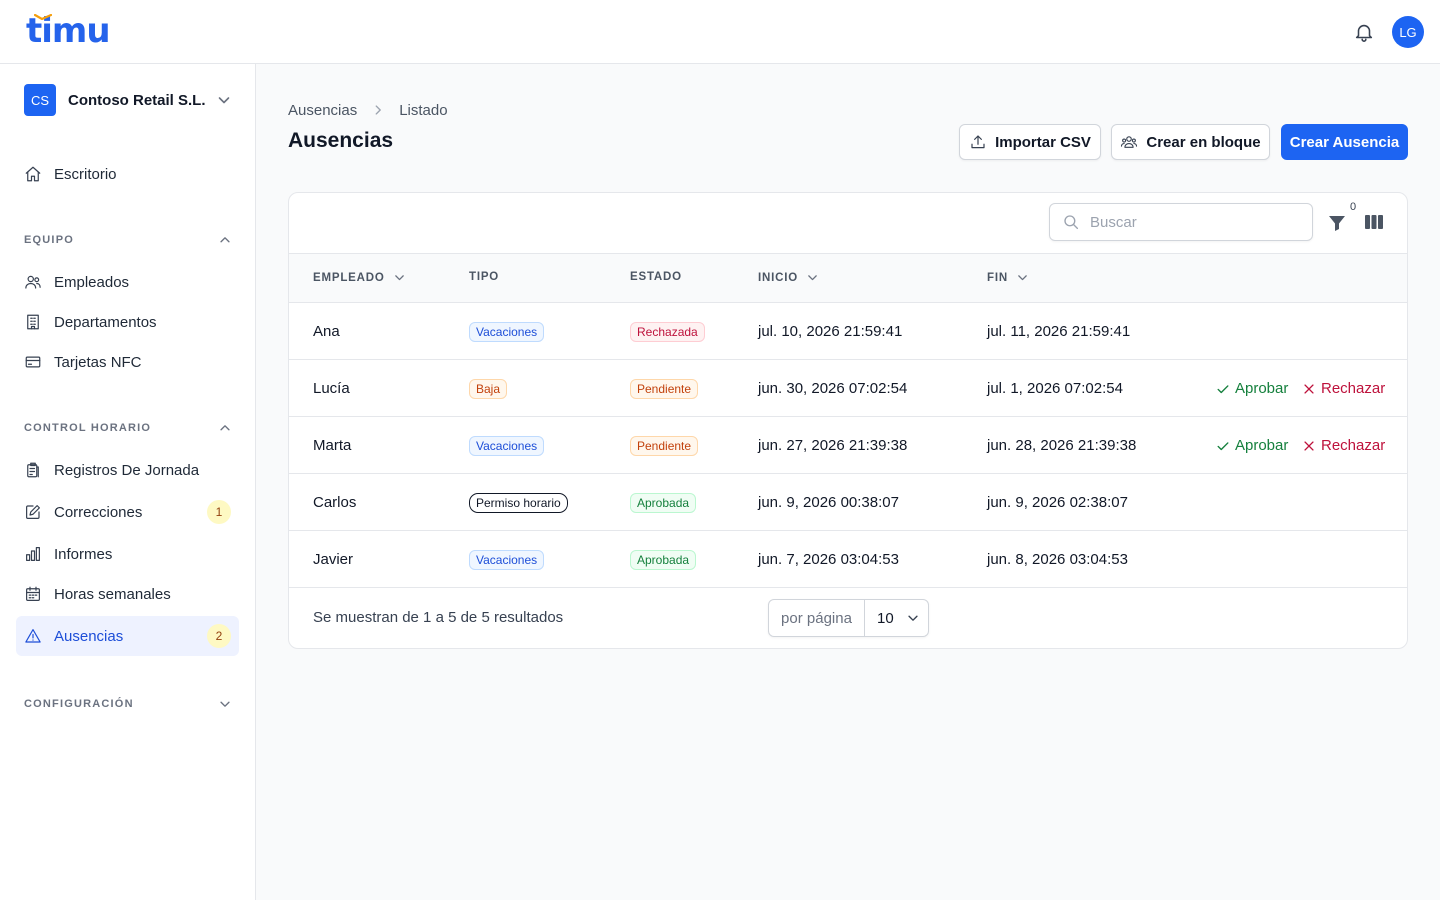 This screenshot has width=1440, height=900. What do you see at coordinates (79, 704) in the screenshot?
I see `section-label: CONFIGURACIÓN` at bounding box center [79, 704].